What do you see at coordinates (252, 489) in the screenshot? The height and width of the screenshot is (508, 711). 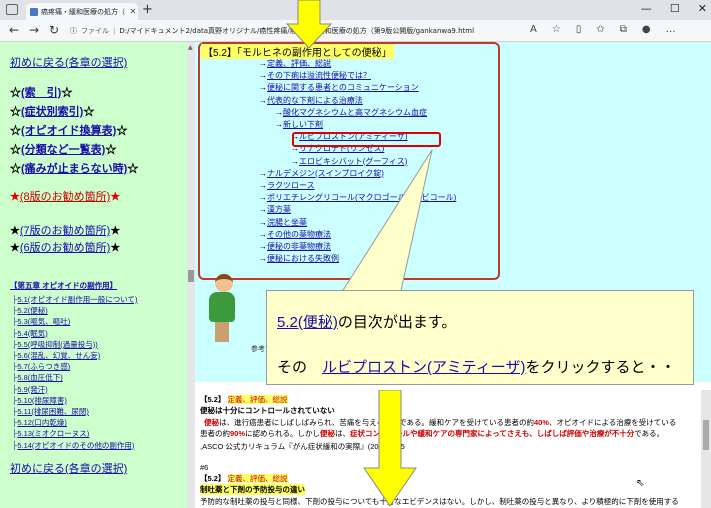 I see `section-subheading-2: 制吐薬と下剤の予防投与の違い` at bounding box center [252, 489].